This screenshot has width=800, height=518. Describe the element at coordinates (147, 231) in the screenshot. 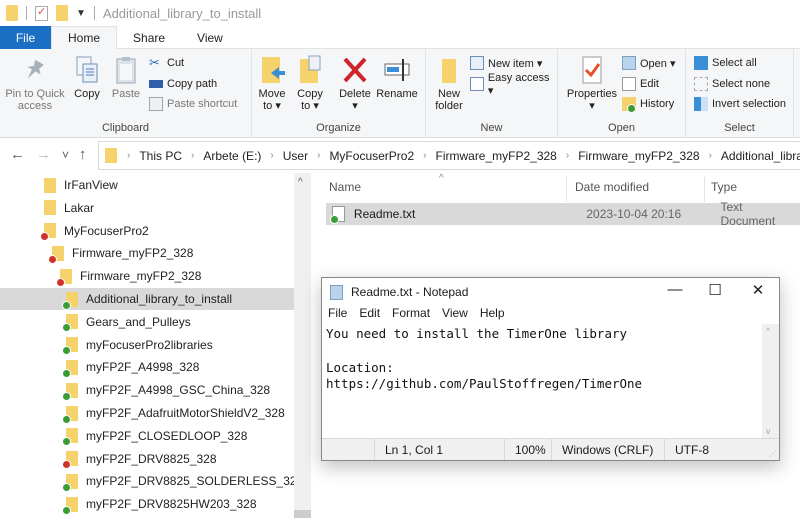

I see `tree-item: MyFocuserPro2` at that location.